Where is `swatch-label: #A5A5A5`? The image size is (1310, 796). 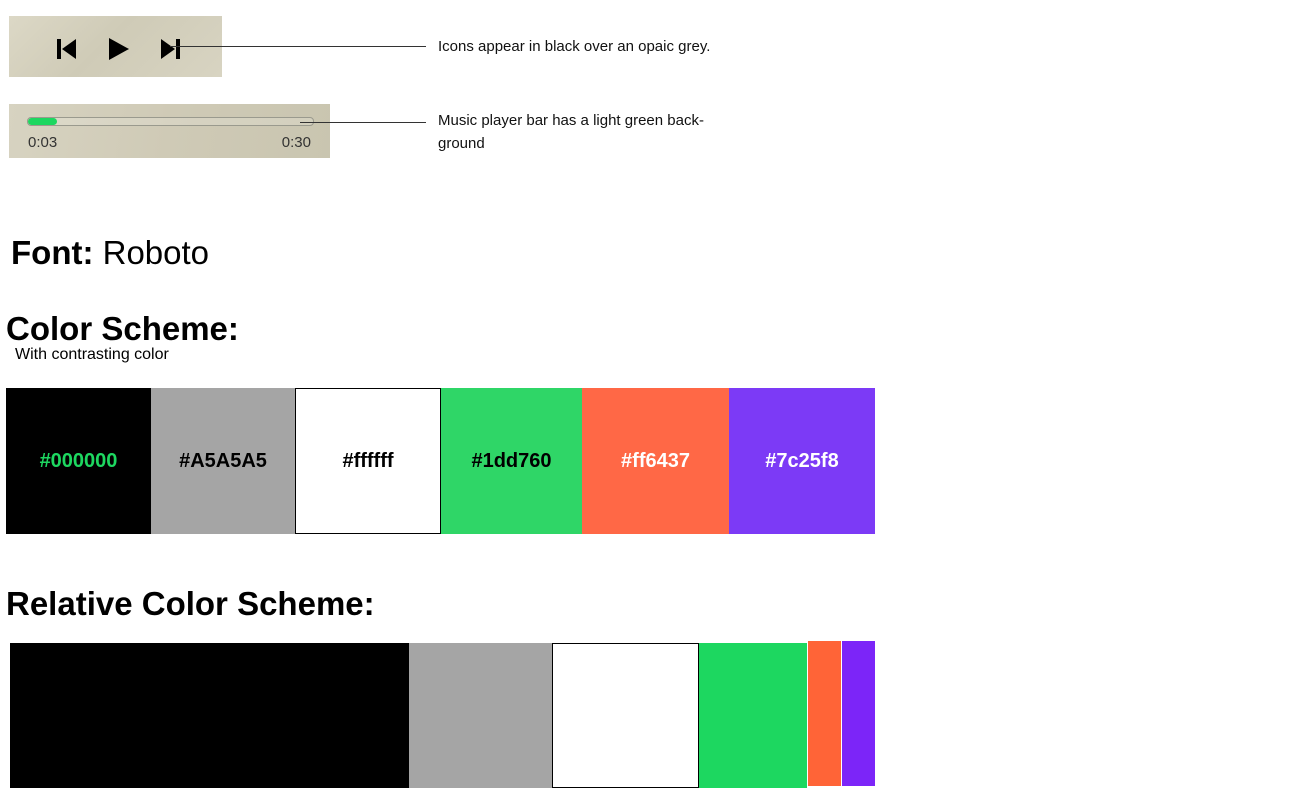 swatch-label: #A5A5A5 is located at coordinates (223, 460).